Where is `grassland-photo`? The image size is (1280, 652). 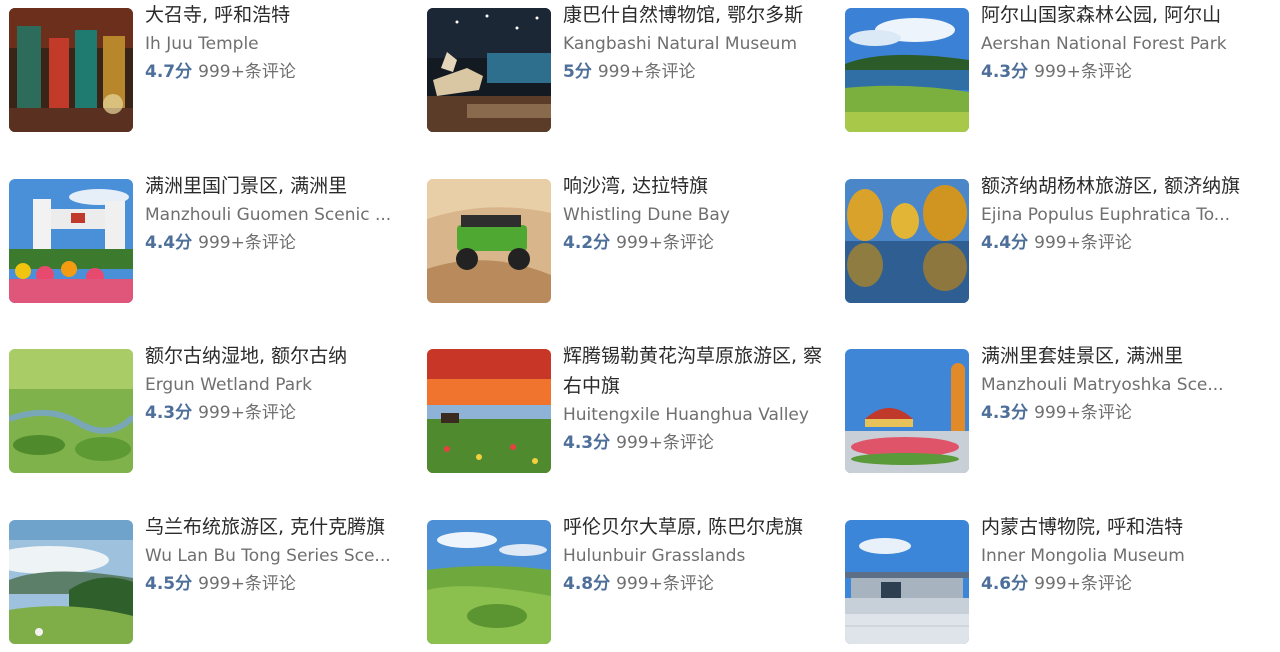
grassland-photo is located at coordinates (489, 582).